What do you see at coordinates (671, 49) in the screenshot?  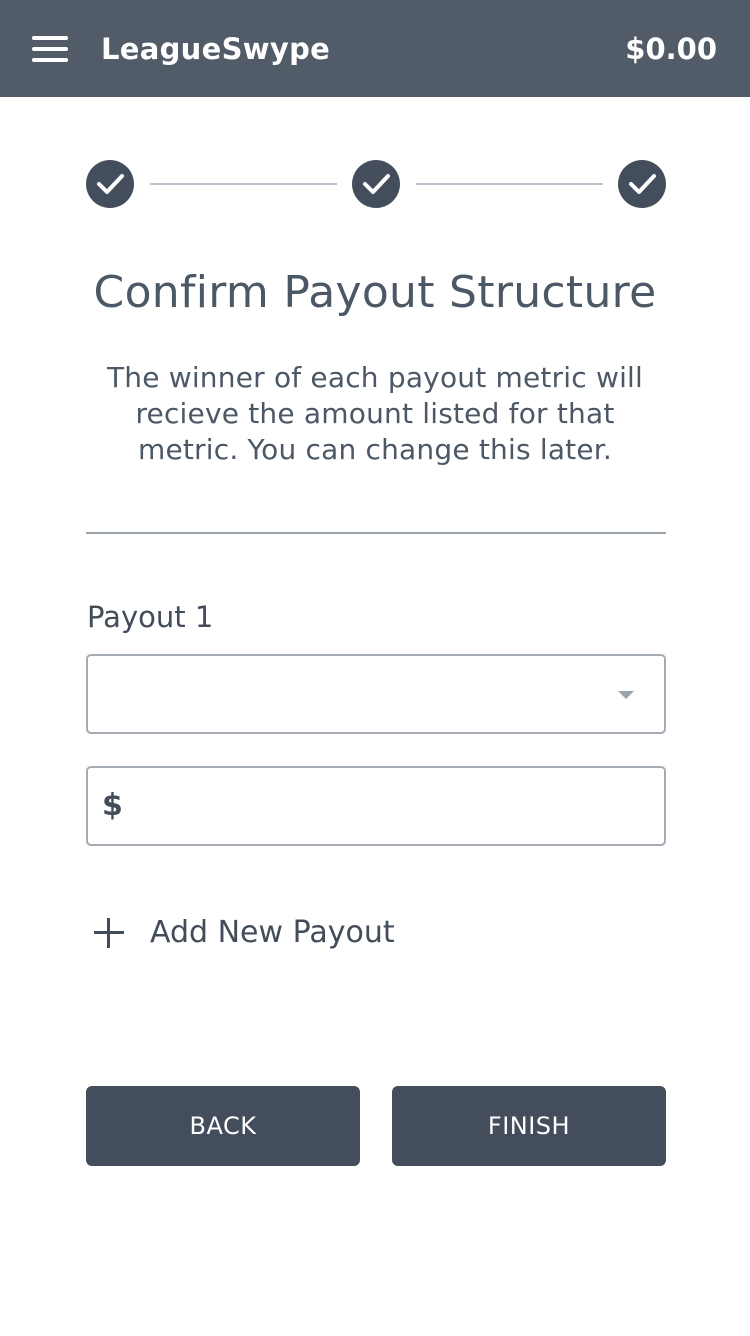 I see `account-balance: $0.00` at bounding box center [671, 49].